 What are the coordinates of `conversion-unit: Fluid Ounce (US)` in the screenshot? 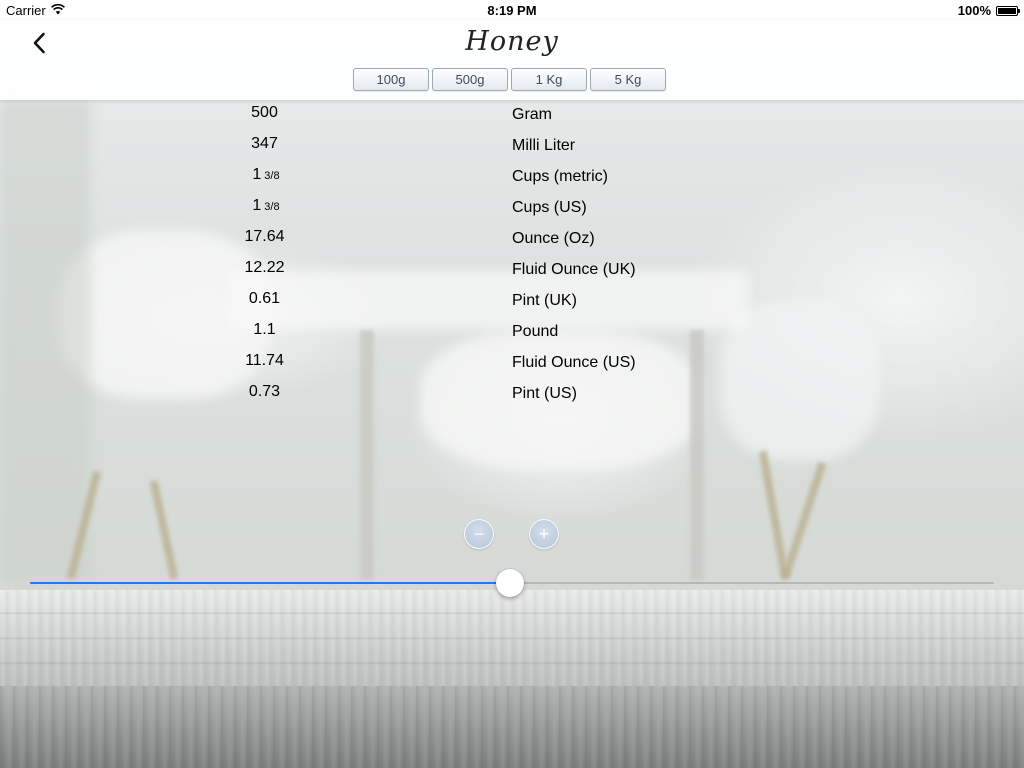 It's located at (574, 362).